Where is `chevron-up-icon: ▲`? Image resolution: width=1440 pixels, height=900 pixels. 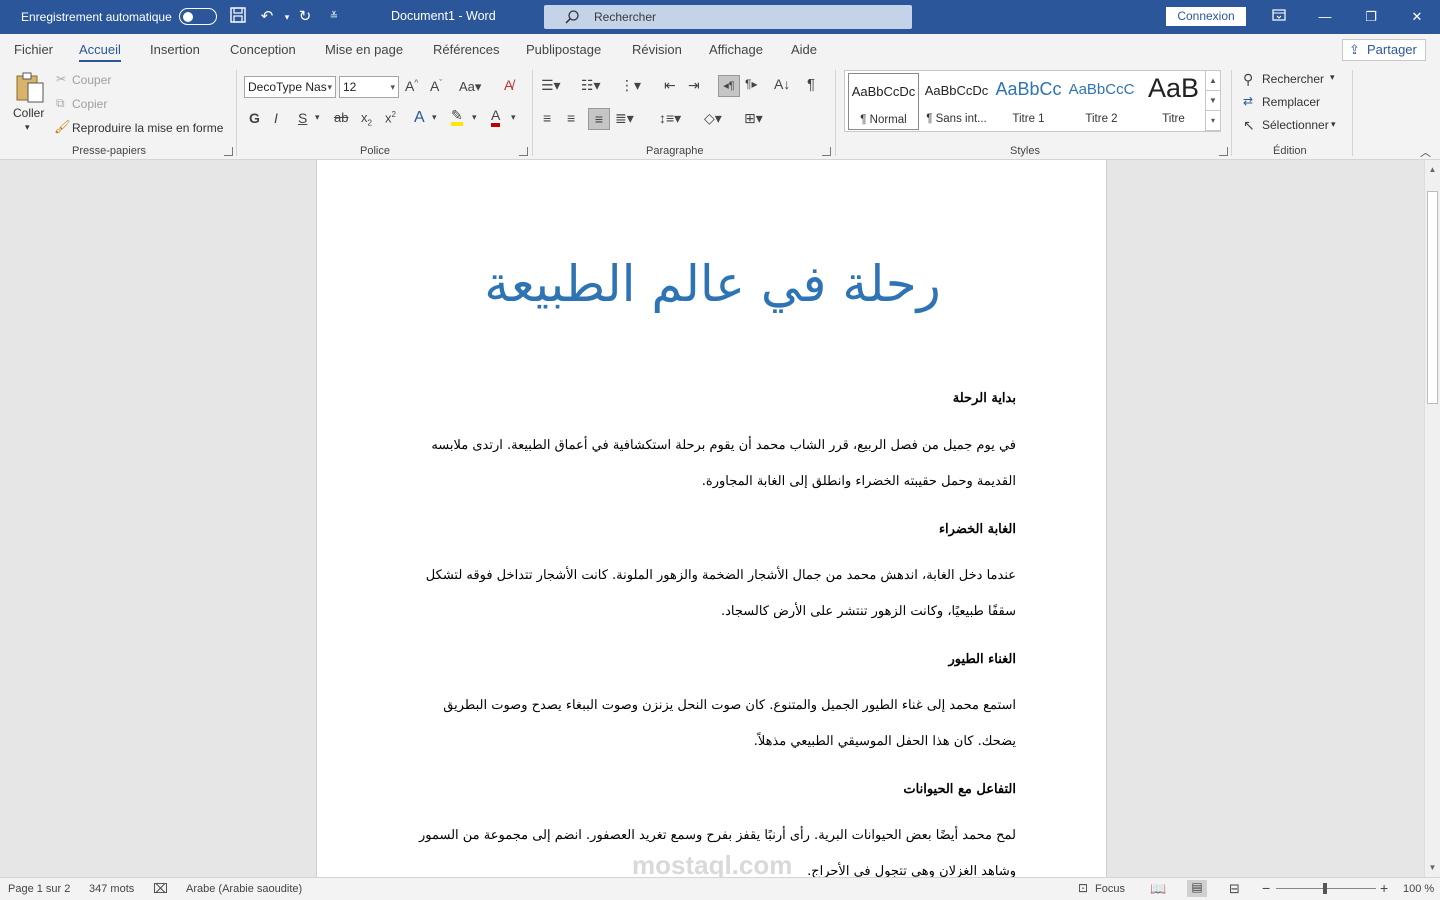 chevron-up-icon: ▲ is located at coordinates (1213, 81).